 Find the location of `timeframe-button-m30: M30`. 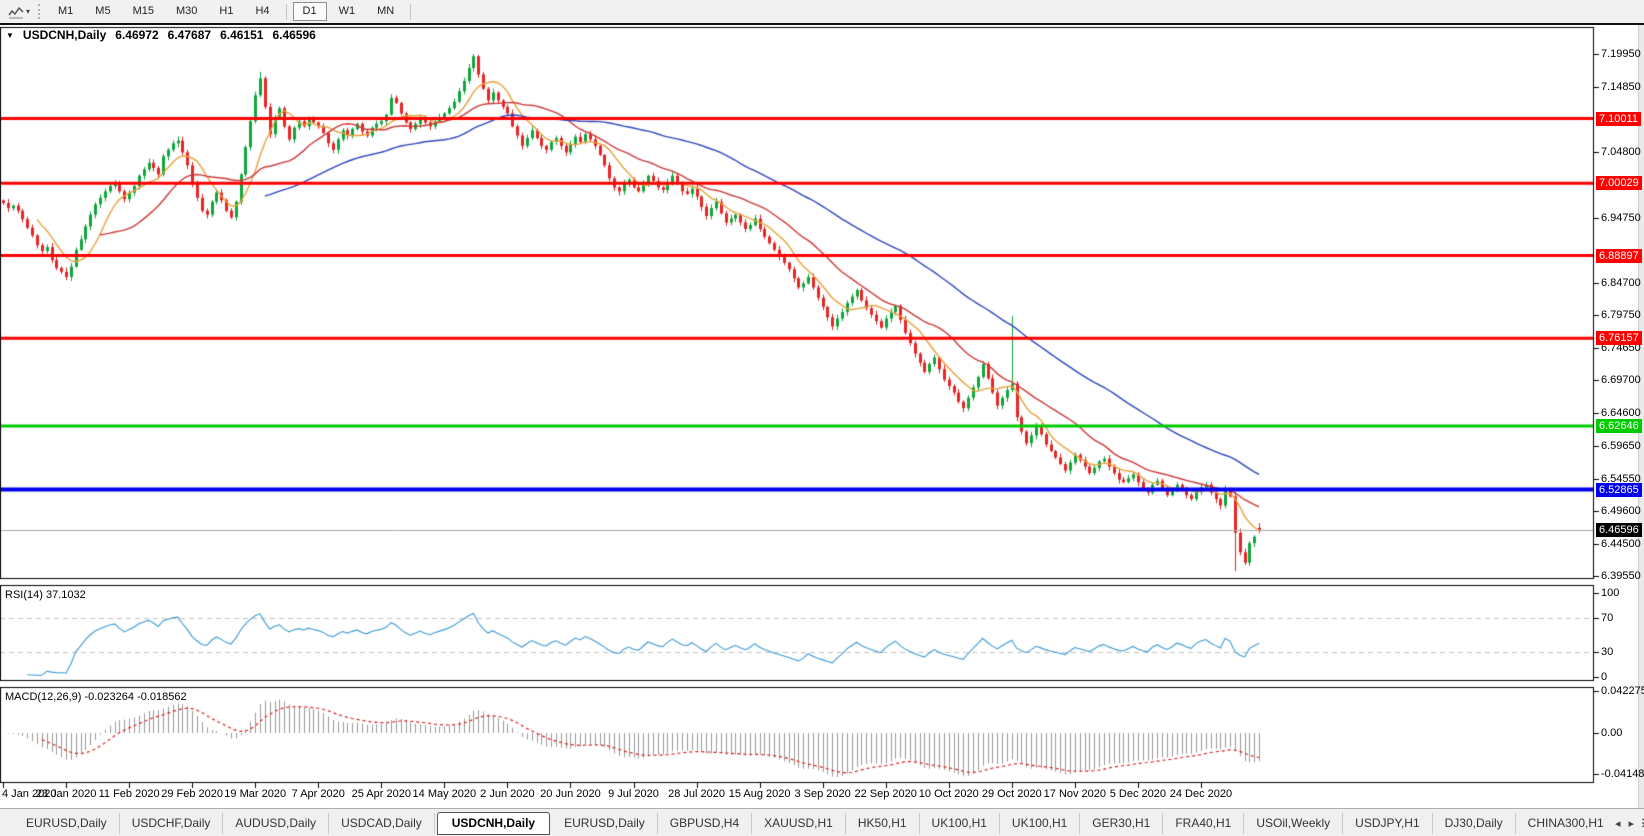

timeframe-button-m30: M30 is located at coordinates (186, 11).